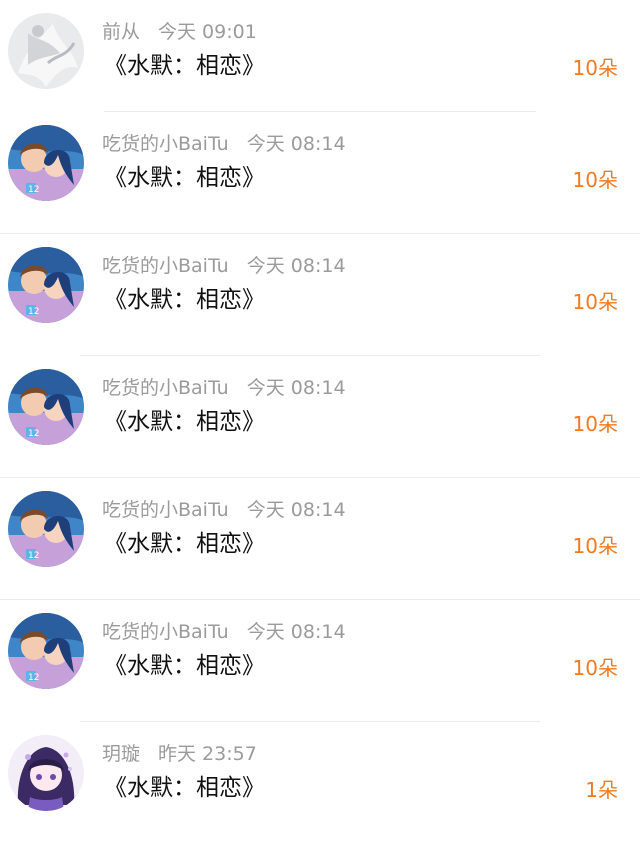 This screenshot has width=640, height=844. I want to click on white-flower-avatar-image, so click(46, 51).